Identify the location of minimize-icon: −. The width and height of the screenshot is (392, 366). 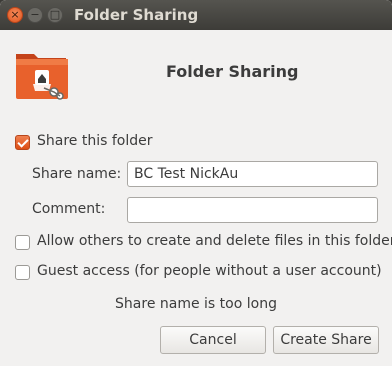
(35, 14).